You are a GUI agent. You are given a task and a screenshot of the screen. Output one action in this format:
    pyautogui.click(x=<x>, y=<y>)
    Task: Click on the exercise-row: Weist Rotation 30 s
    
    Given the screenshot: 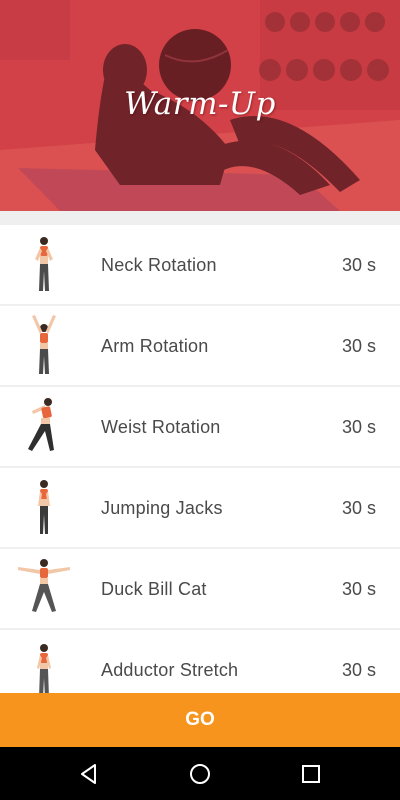 What is the action you would take?
    pyautogui.click(x=200, y=426)
    